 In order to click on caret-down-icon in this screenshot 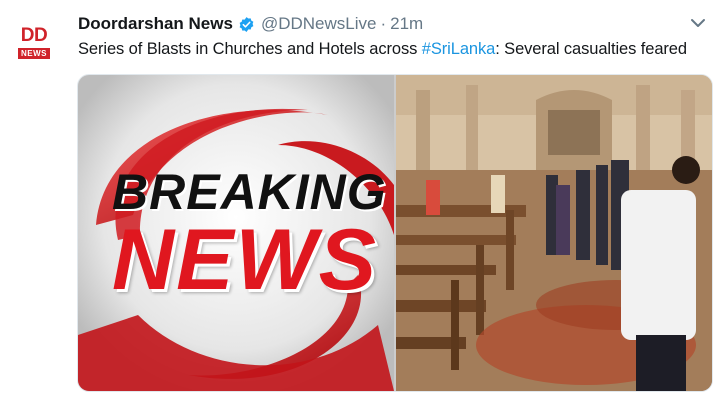, I will do `click(698, 23)`.